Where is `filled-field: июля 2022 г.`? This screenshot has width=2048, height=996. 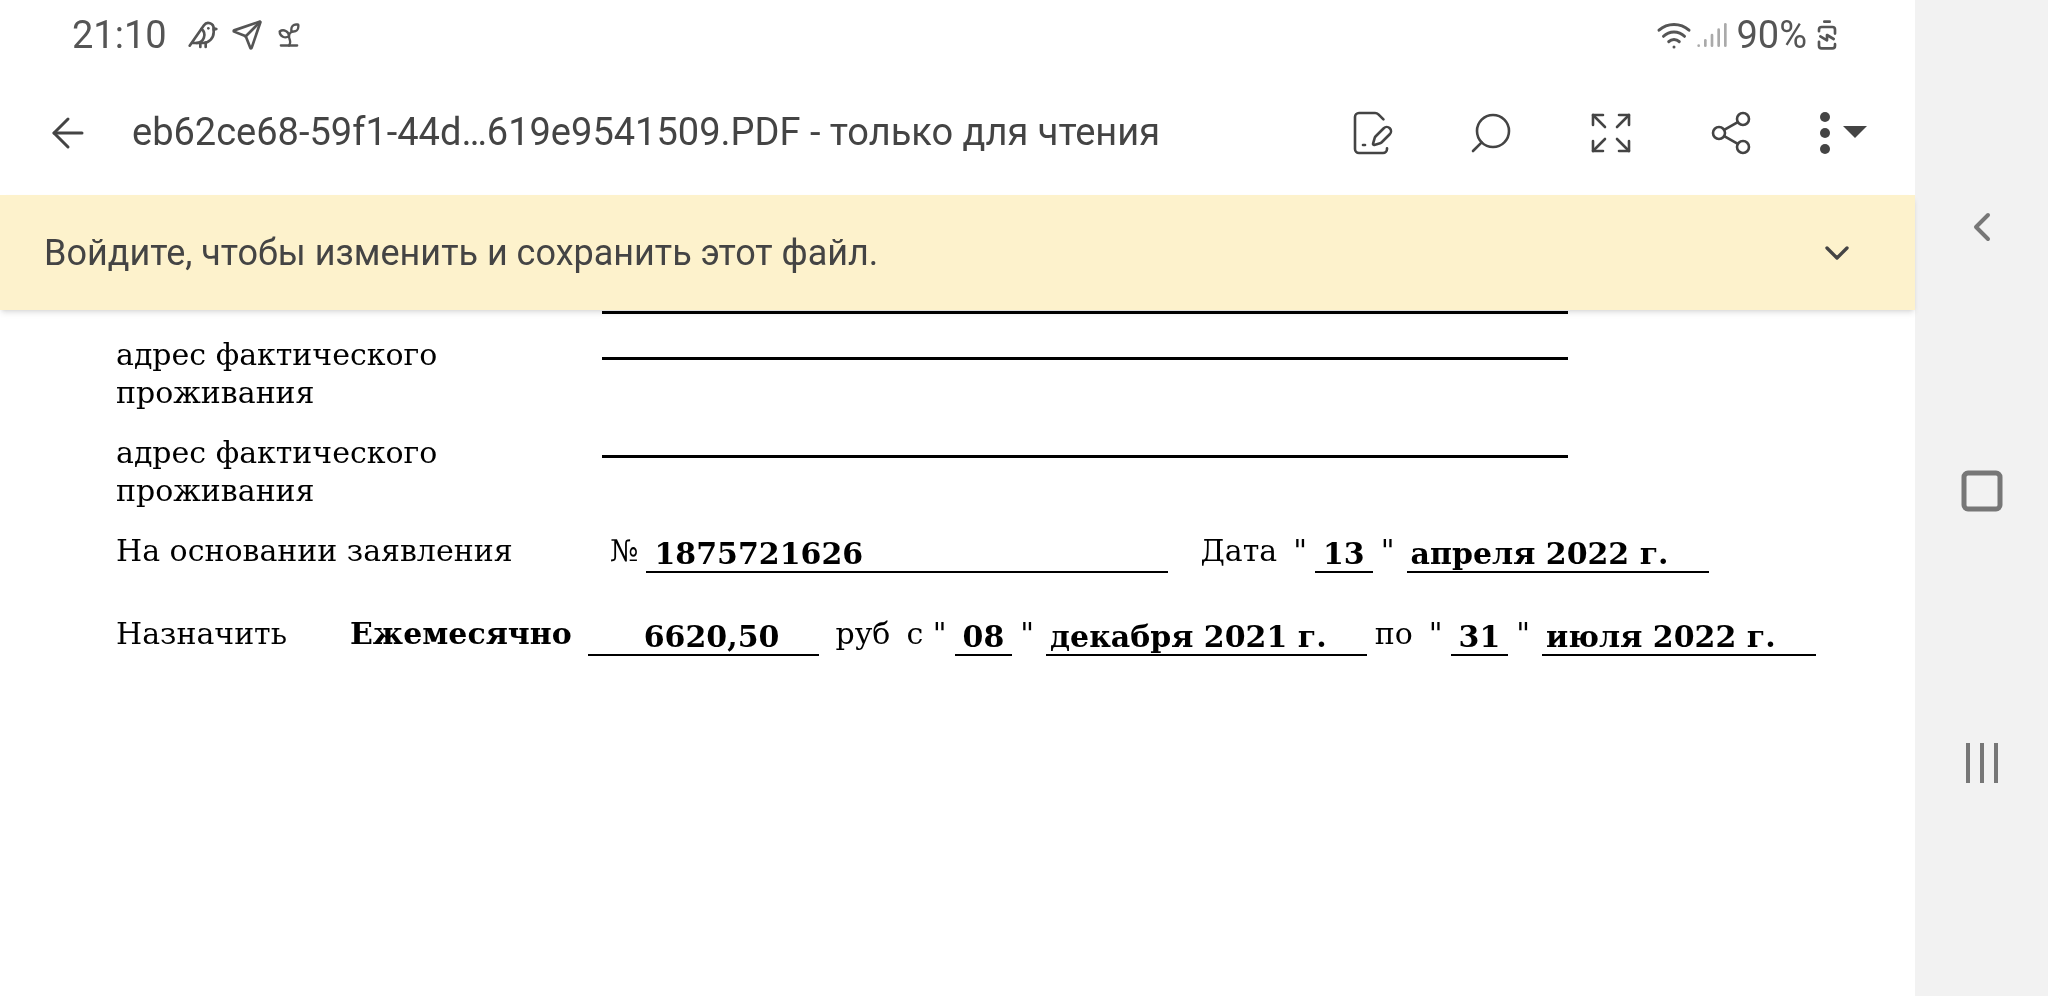 filled-field: июля 2022 г. is located at coordinates (1679, 638).